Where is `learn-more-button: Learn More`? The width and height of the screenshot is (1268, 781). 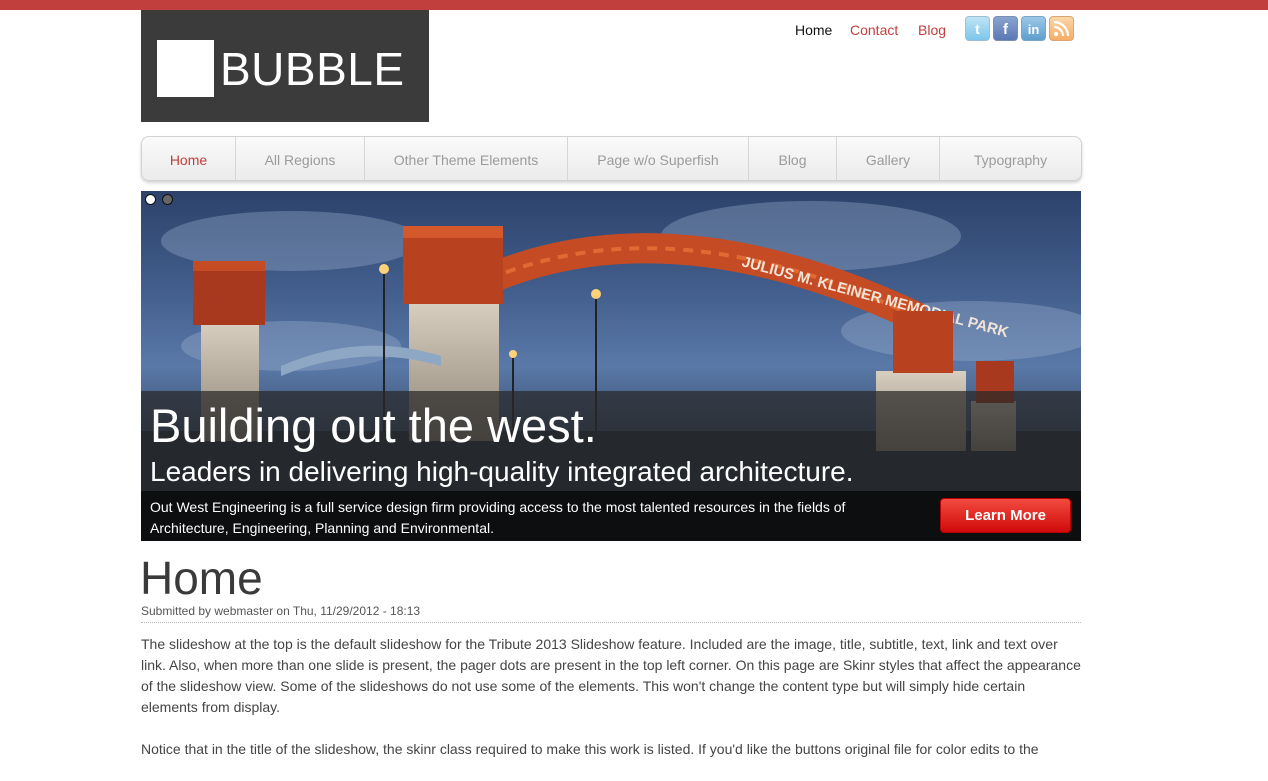
learn-more-button: Learn More is located at coordinates (1005, 515).